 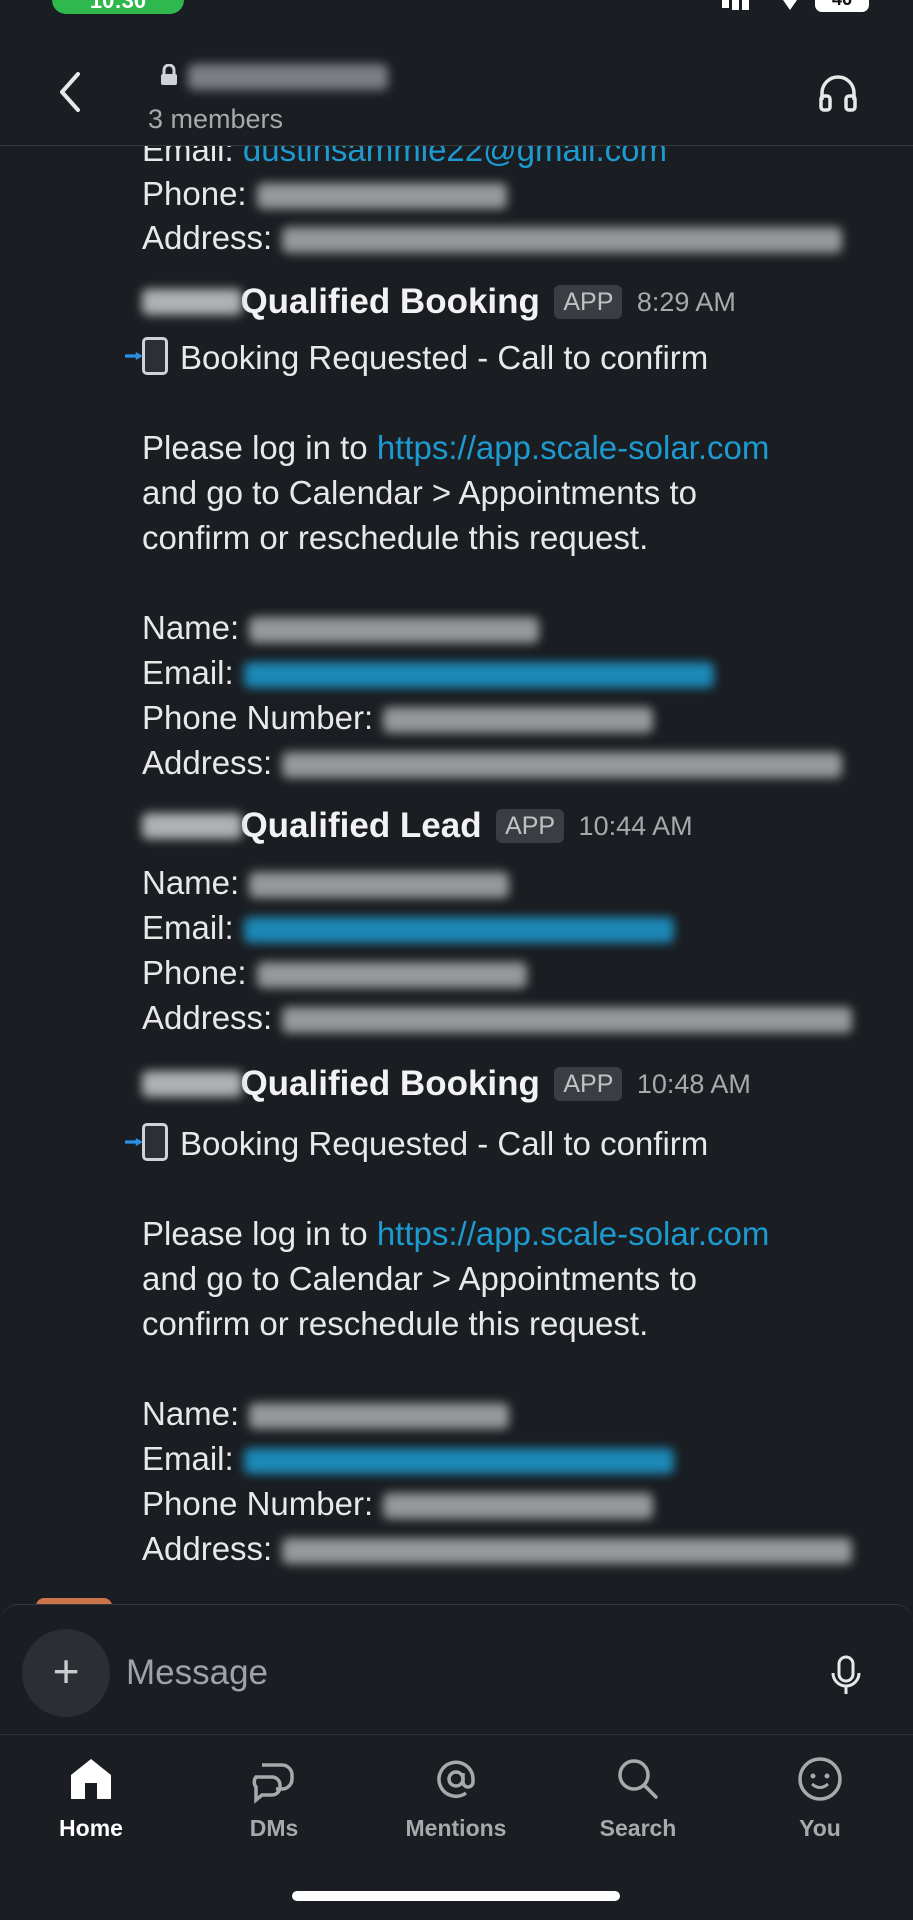 I want to click on home-indicator, so click(x=456, y=1896).